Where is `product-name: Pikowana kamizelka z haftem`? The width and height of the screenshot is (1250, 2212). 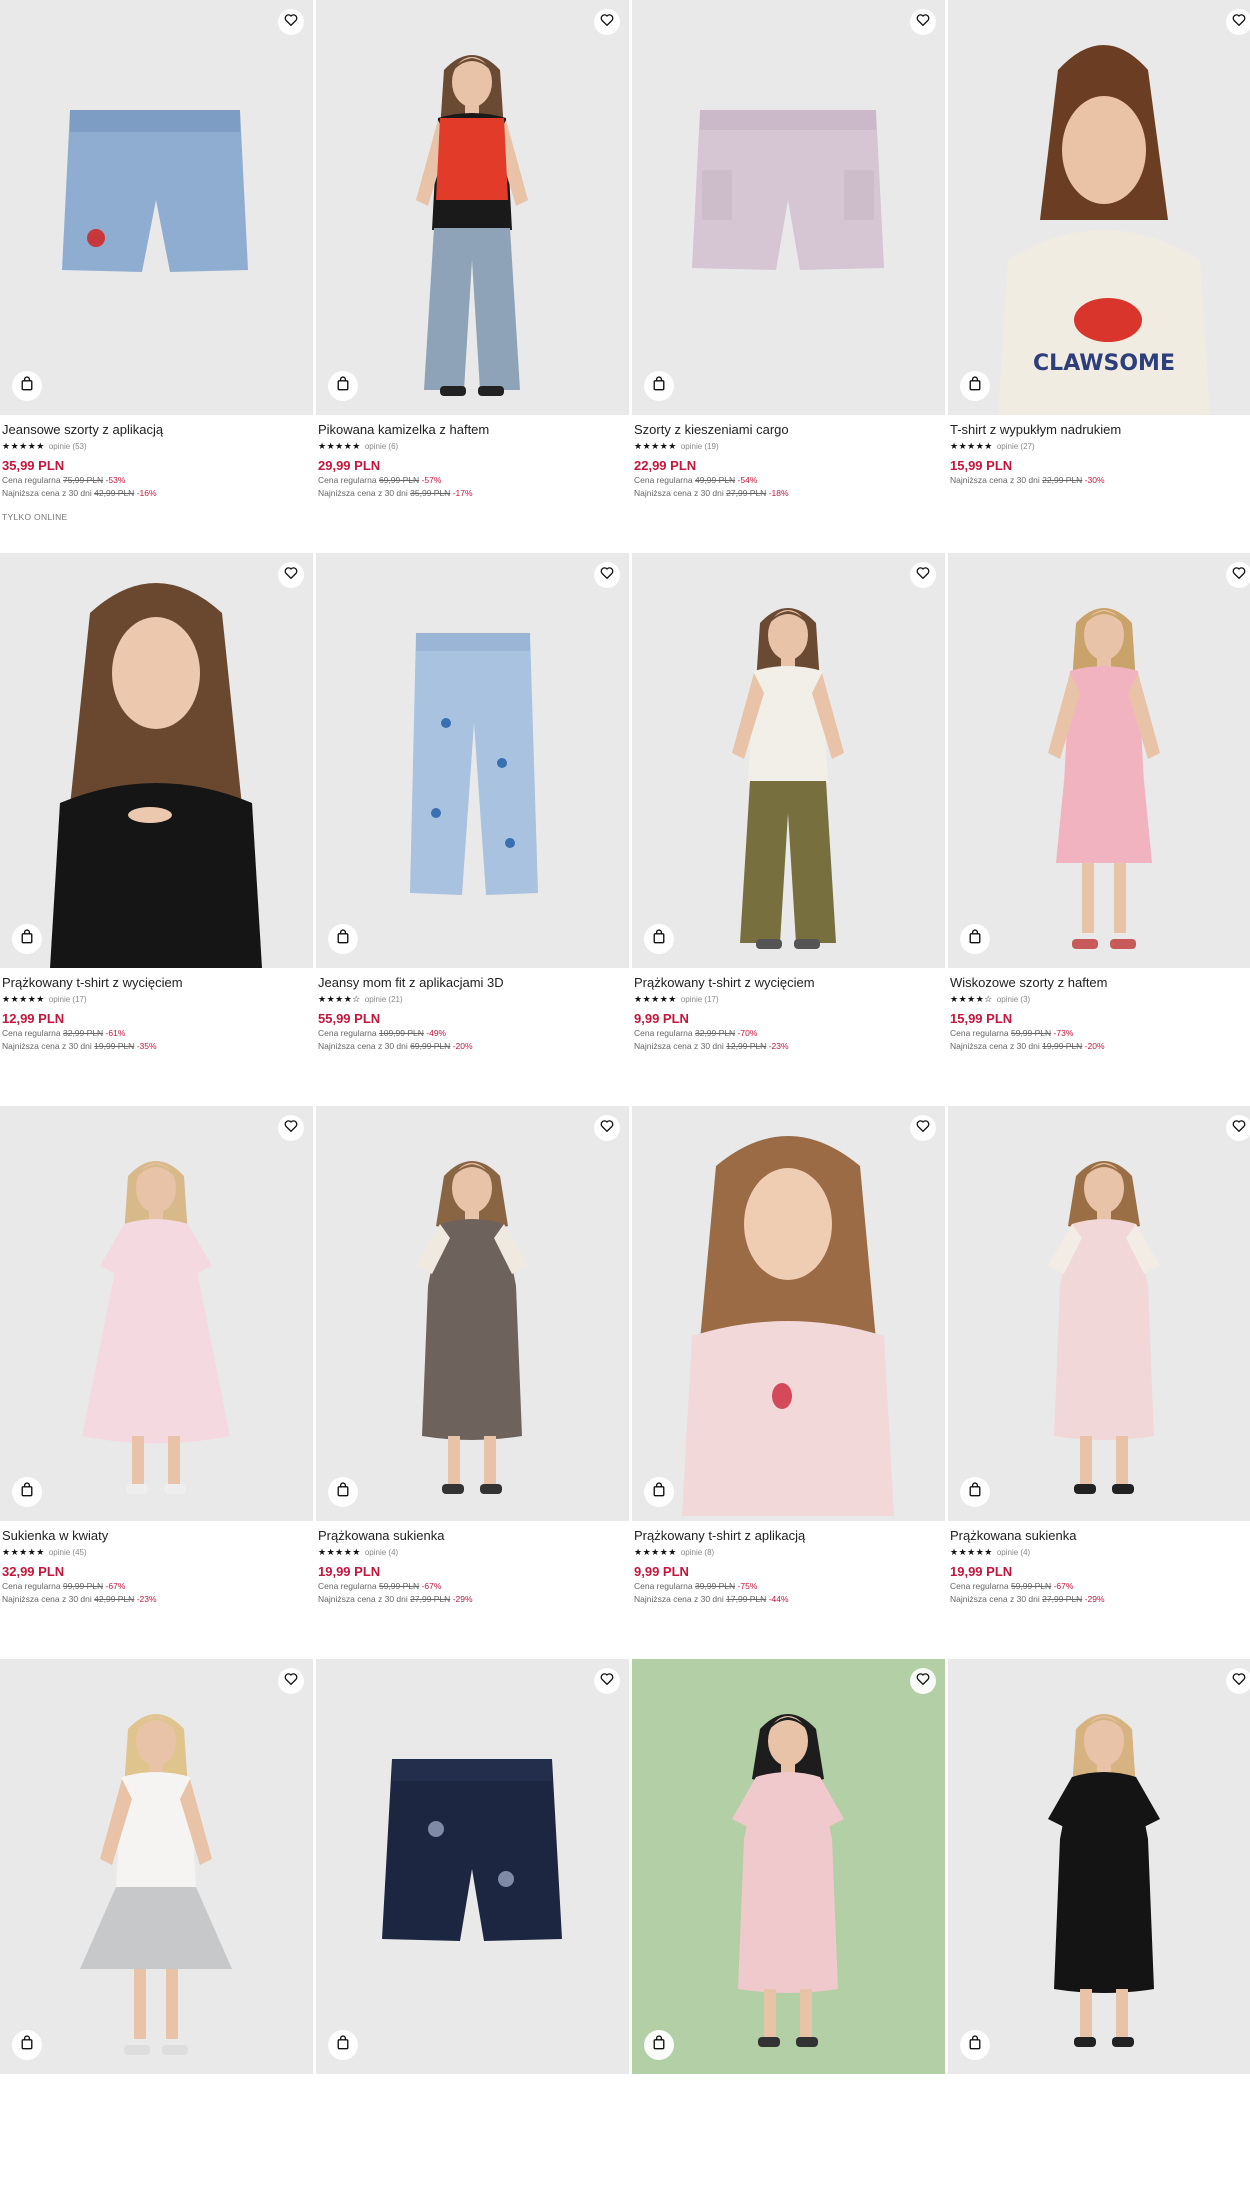
product-name: Pikowana kamizelka z haftem is located at coordinates (472, 430).